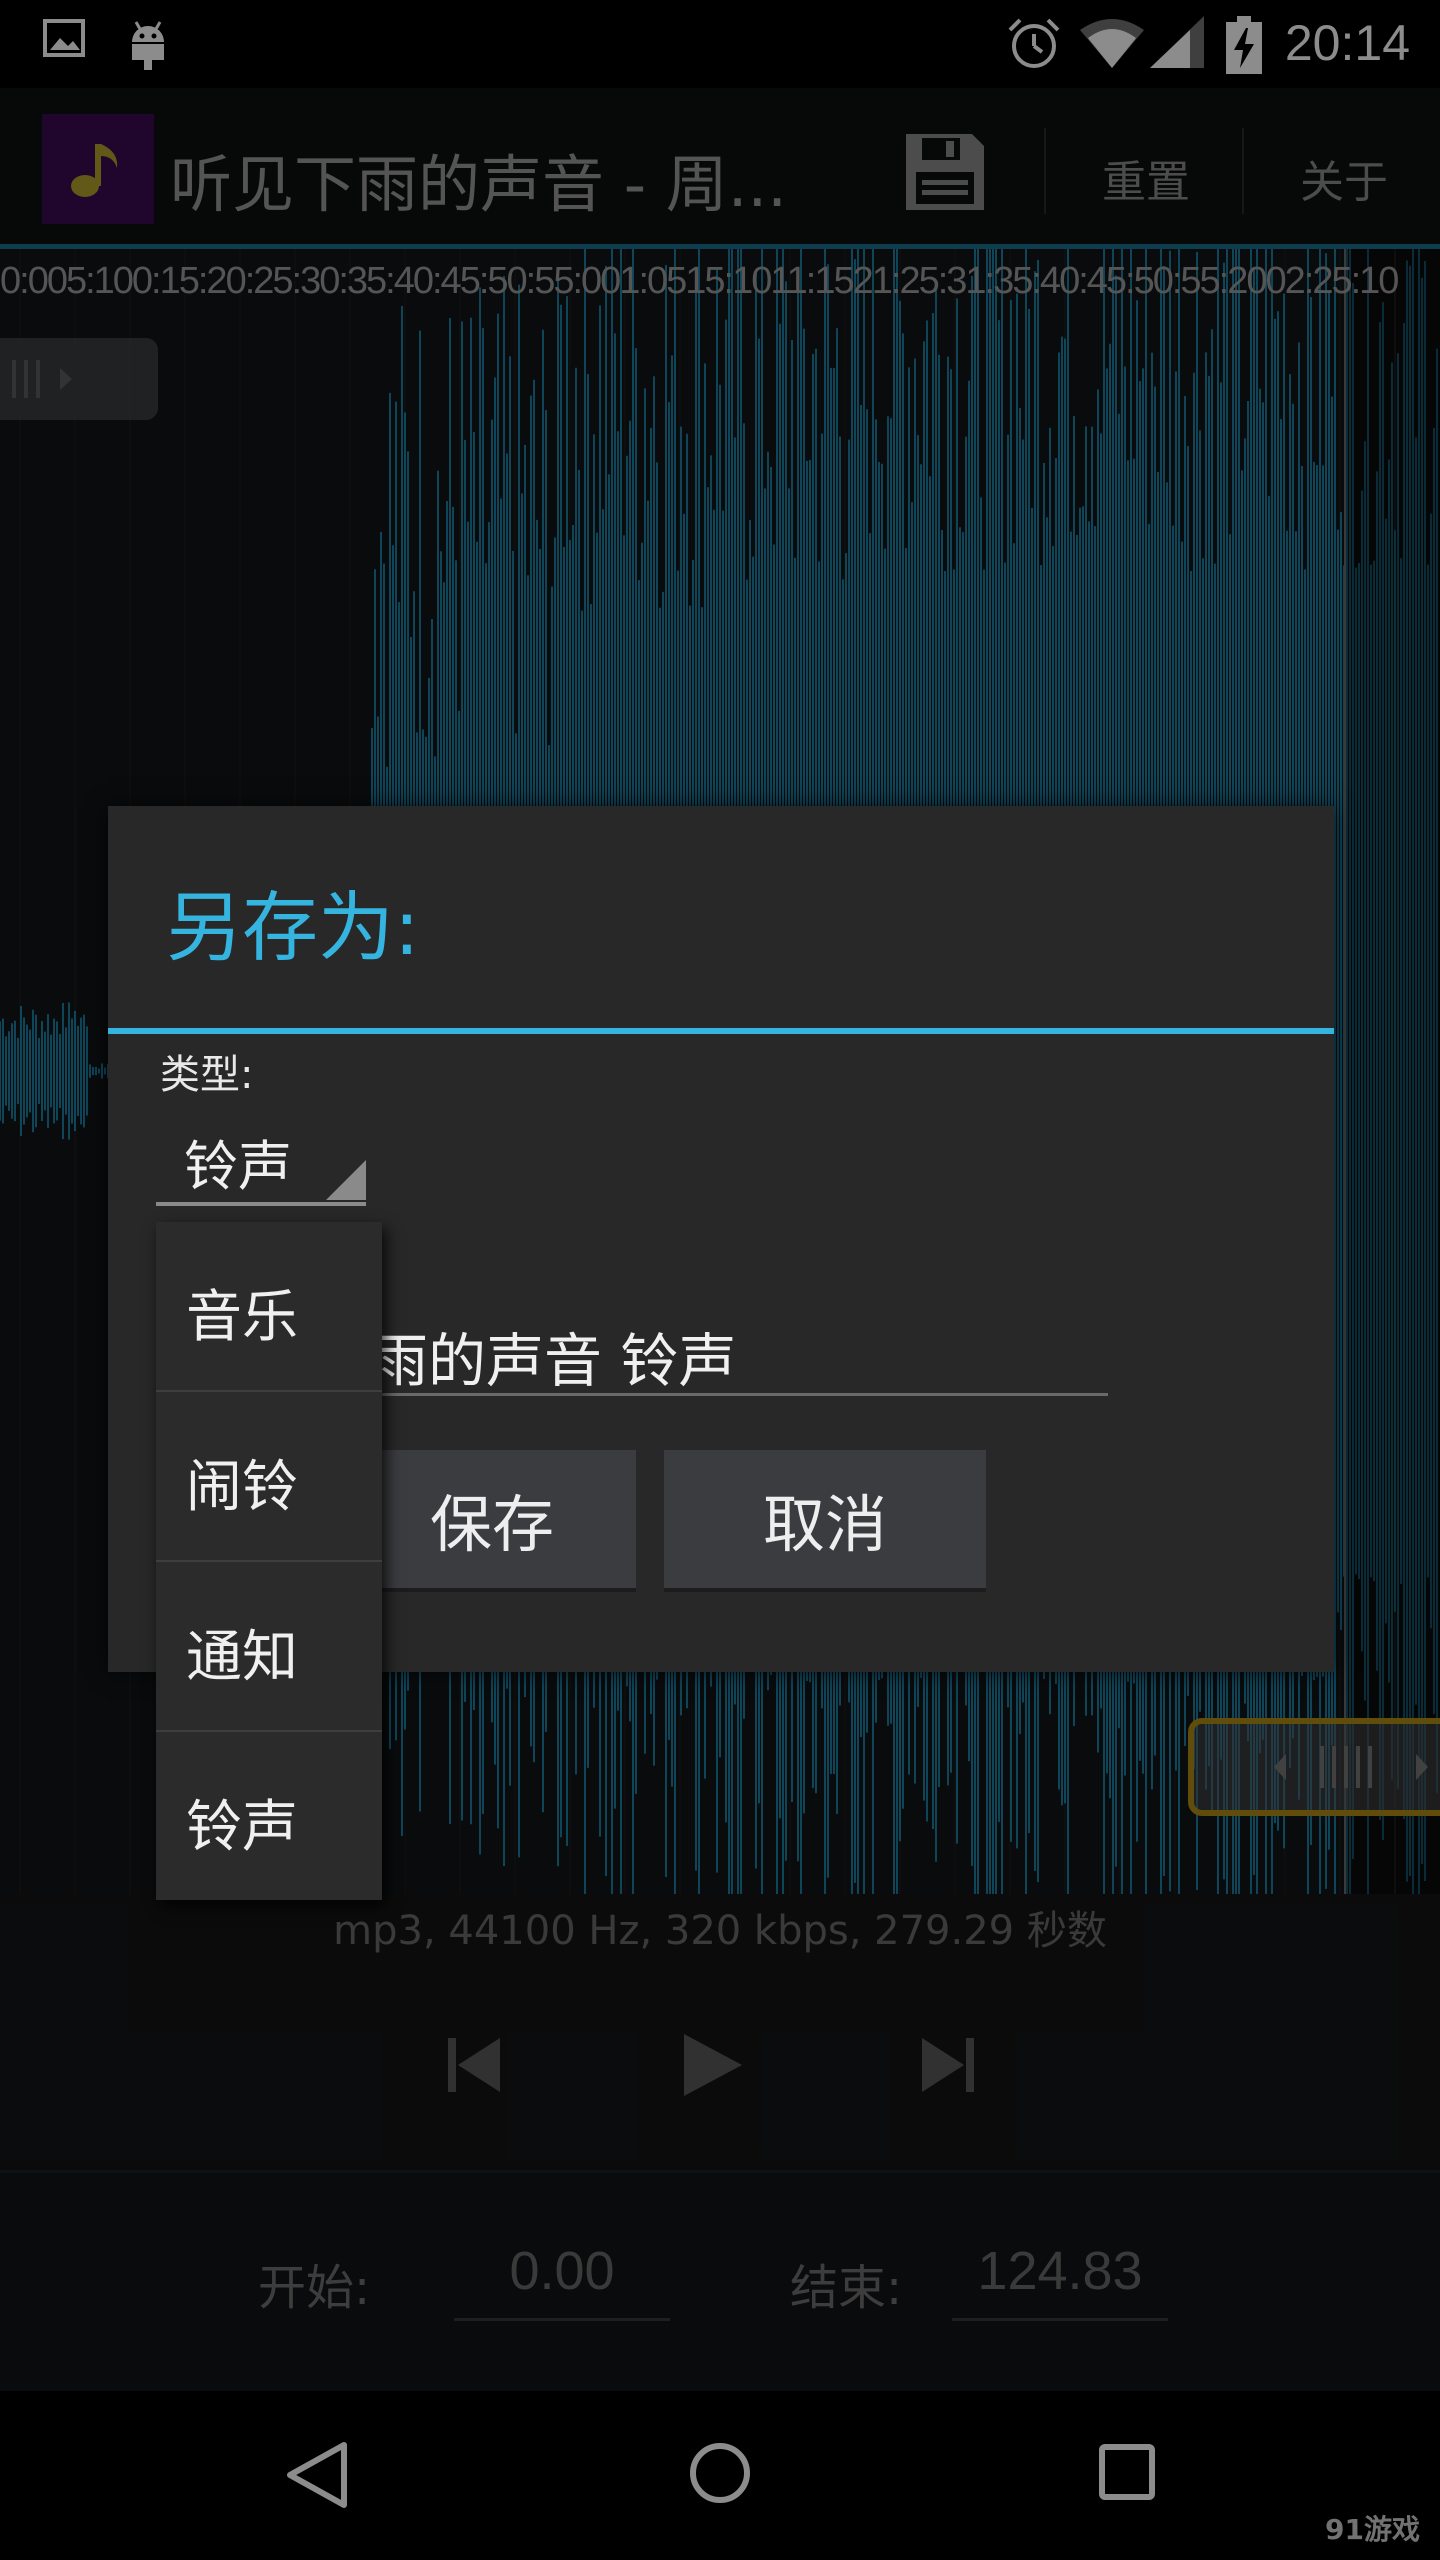 This screenshot has width=1440, height=2560. Describe the element at coordinates (492, 1521) in the screenshot. I see `save-button: 保存` at that location.